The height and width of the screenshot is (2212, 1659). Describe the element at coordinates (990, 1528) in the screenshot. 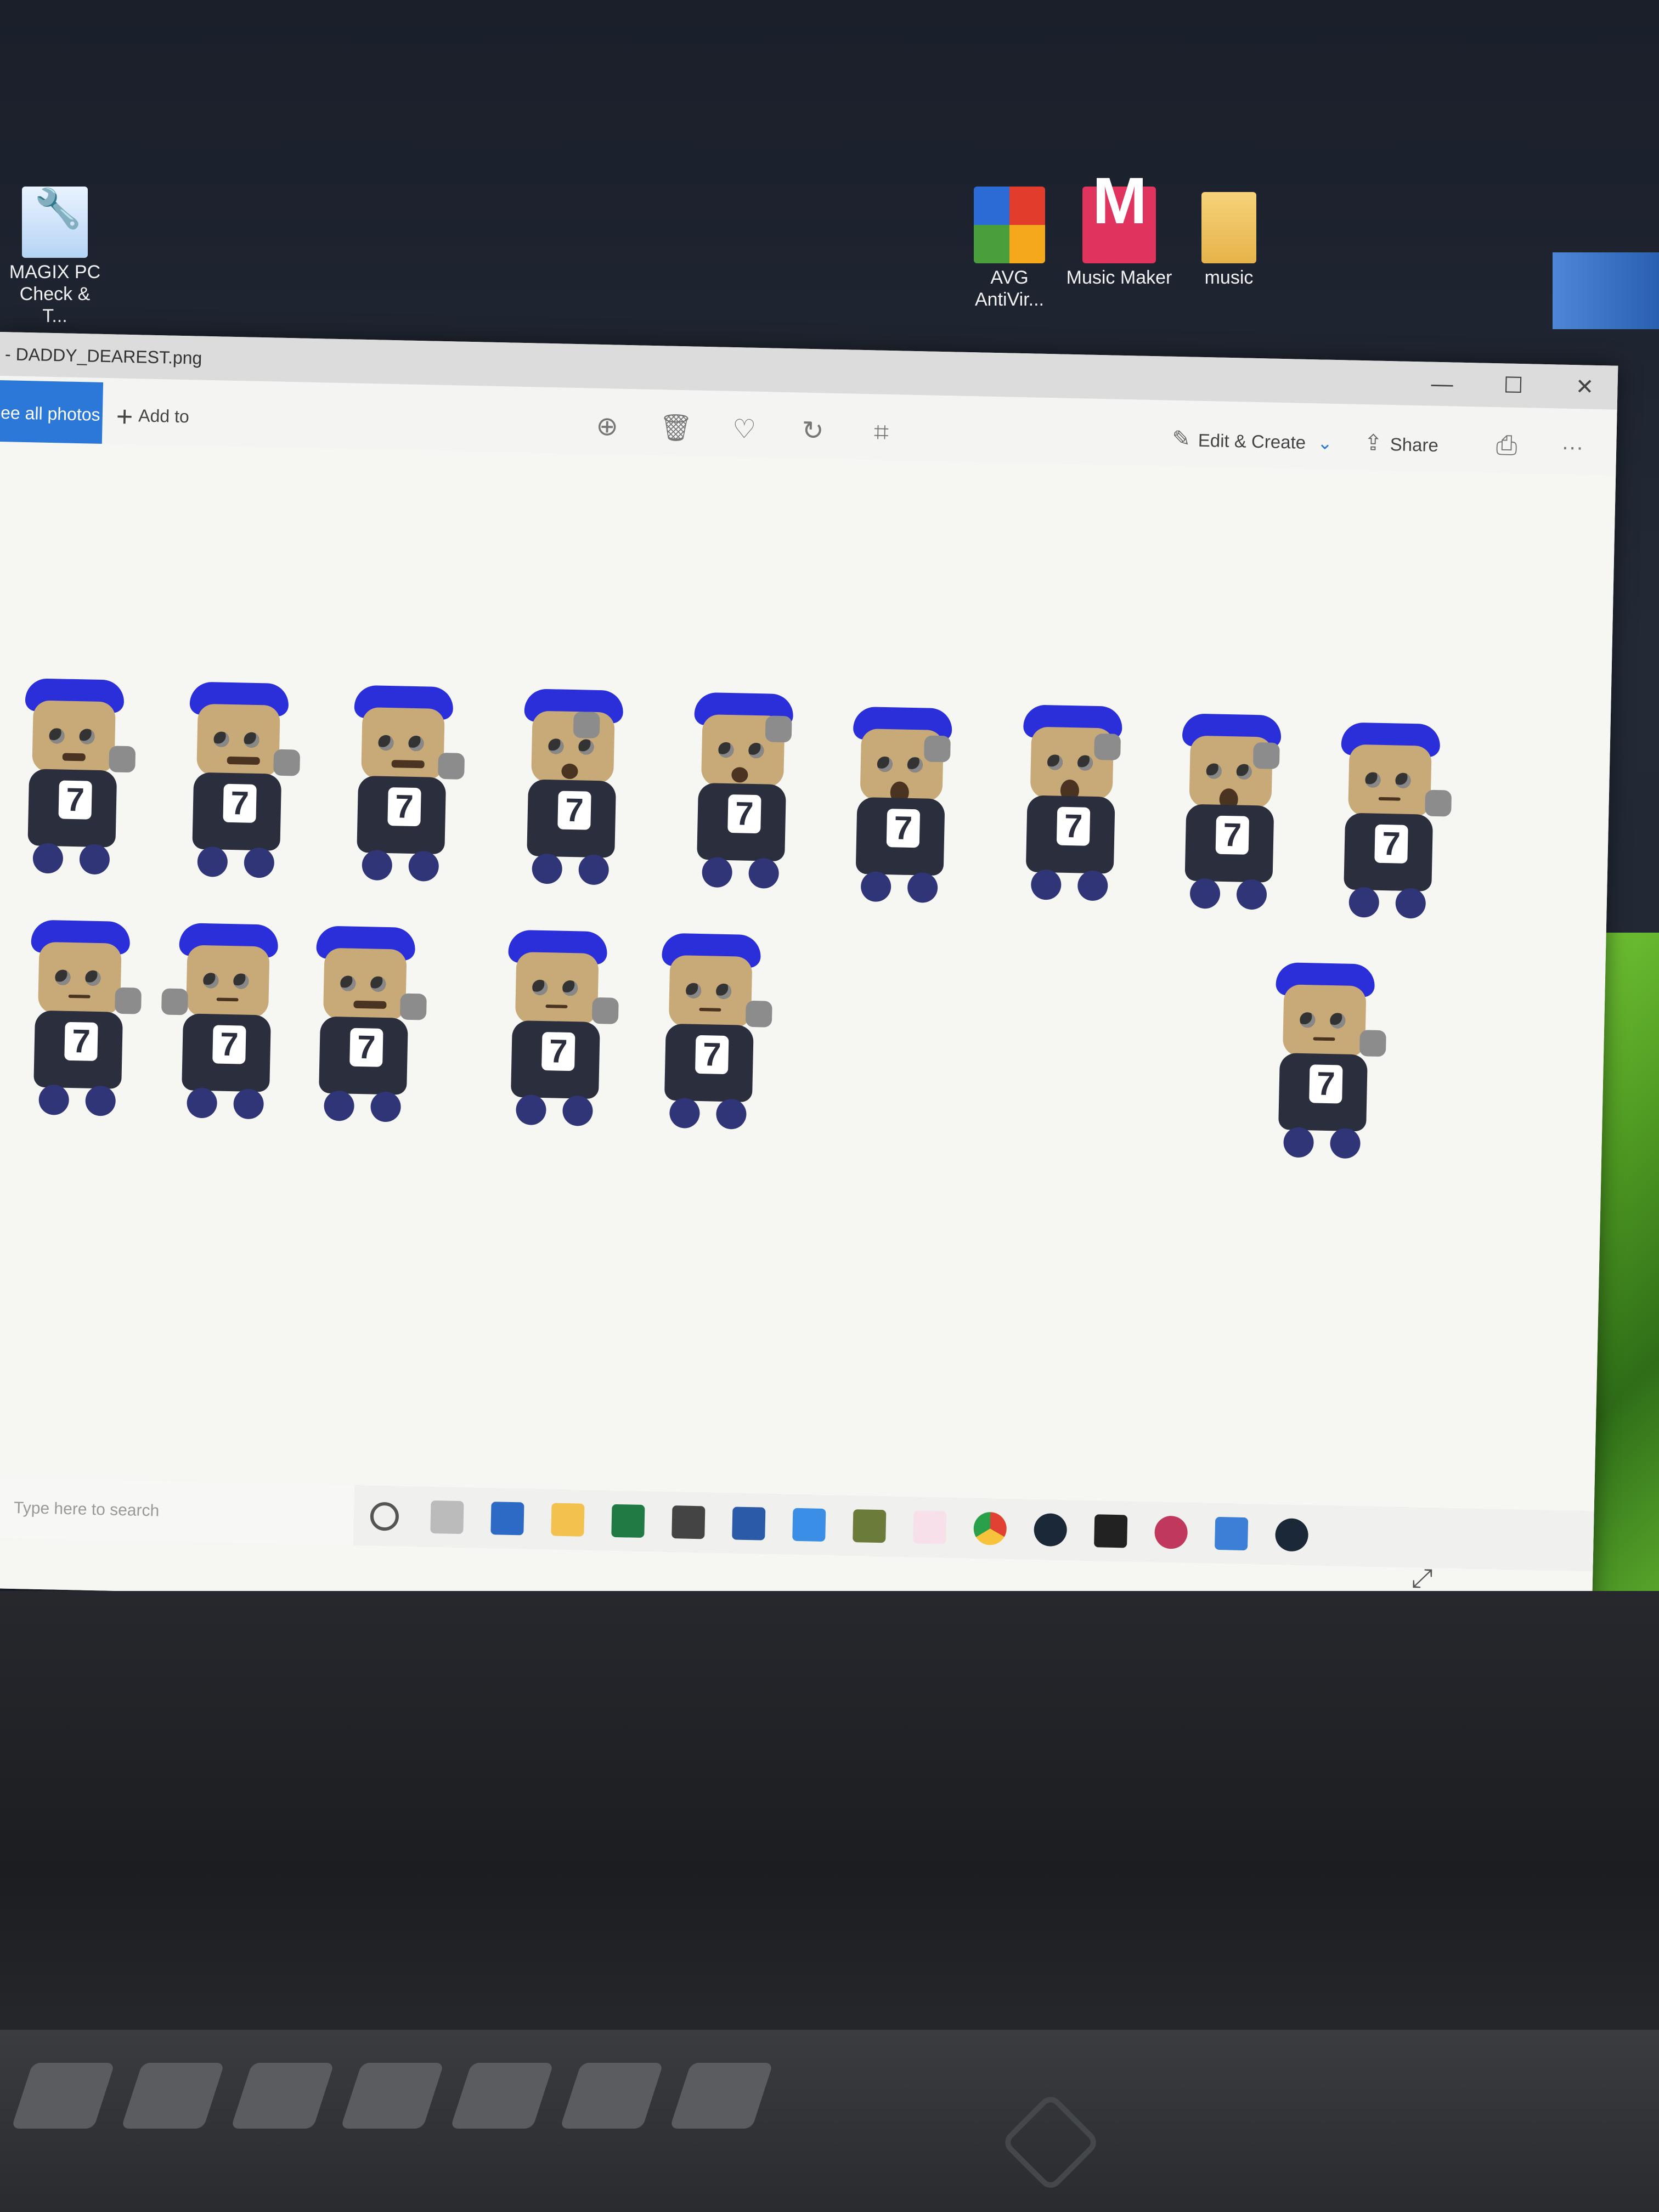

I see `chrome-icon` at that location.